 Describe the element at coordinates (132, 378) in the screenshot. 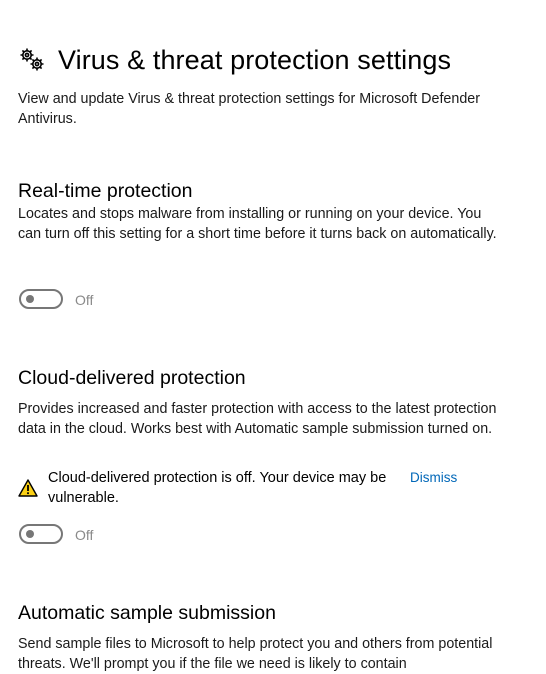

I see `cloud-protection-heading: Cloud-delivered protection` at that location.